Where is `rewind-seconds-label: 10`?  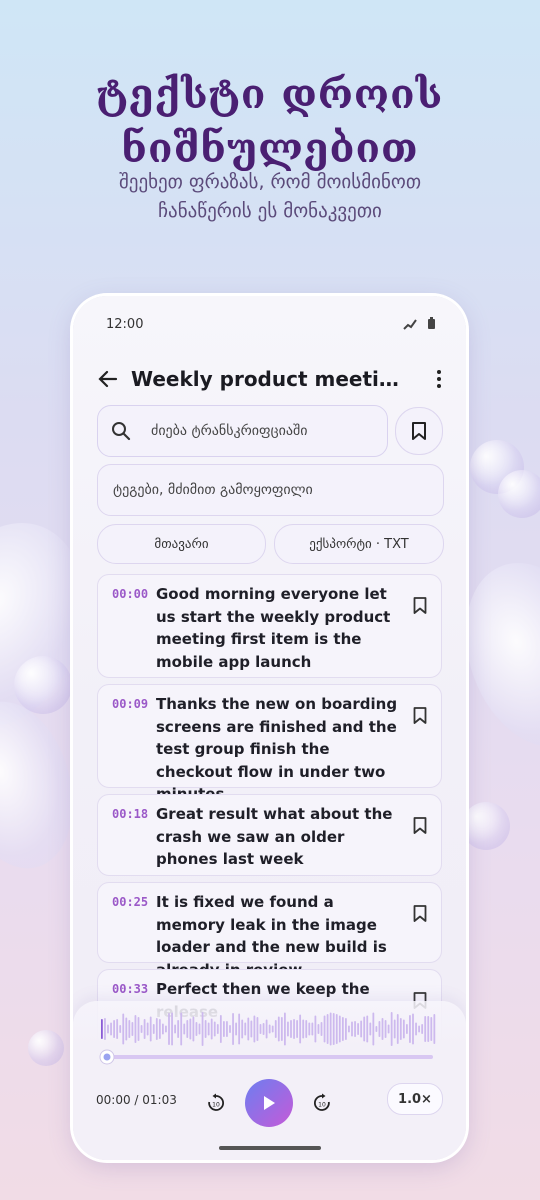 rewind-seconds-label: 10 is located at coordinates (216, 1105).